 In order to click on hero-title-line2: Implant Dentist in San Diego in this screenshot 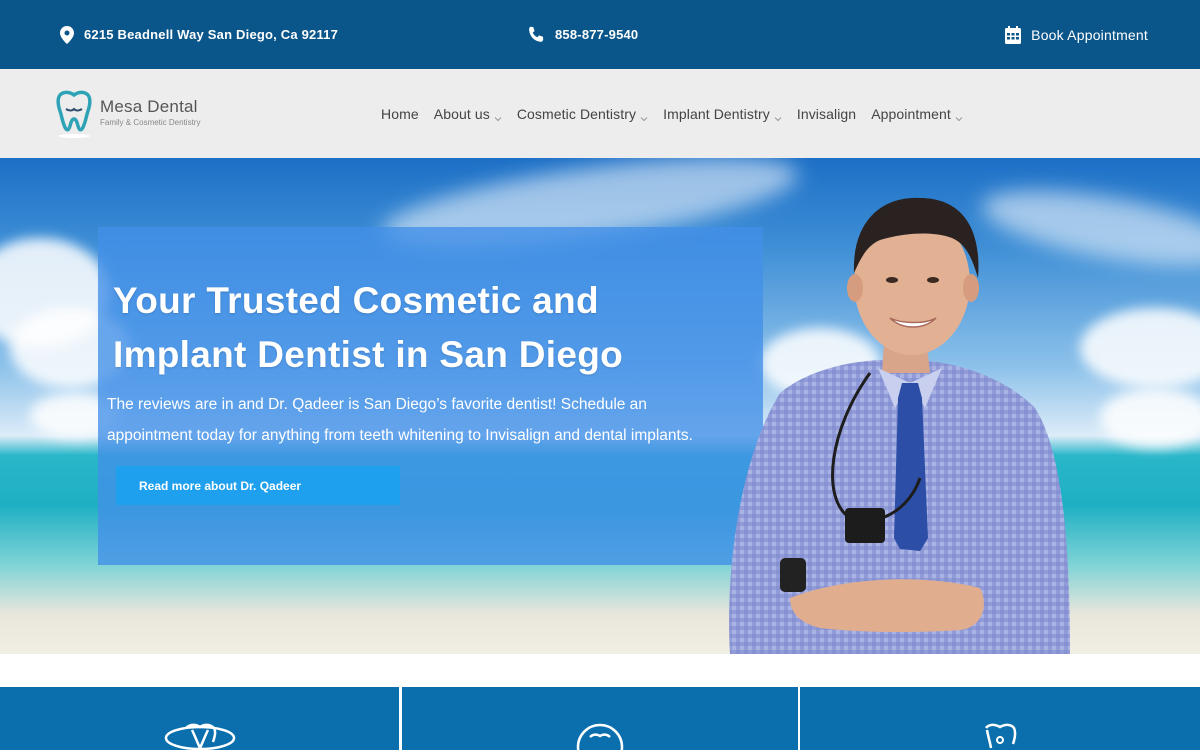, I will do `click(368, 354)`.